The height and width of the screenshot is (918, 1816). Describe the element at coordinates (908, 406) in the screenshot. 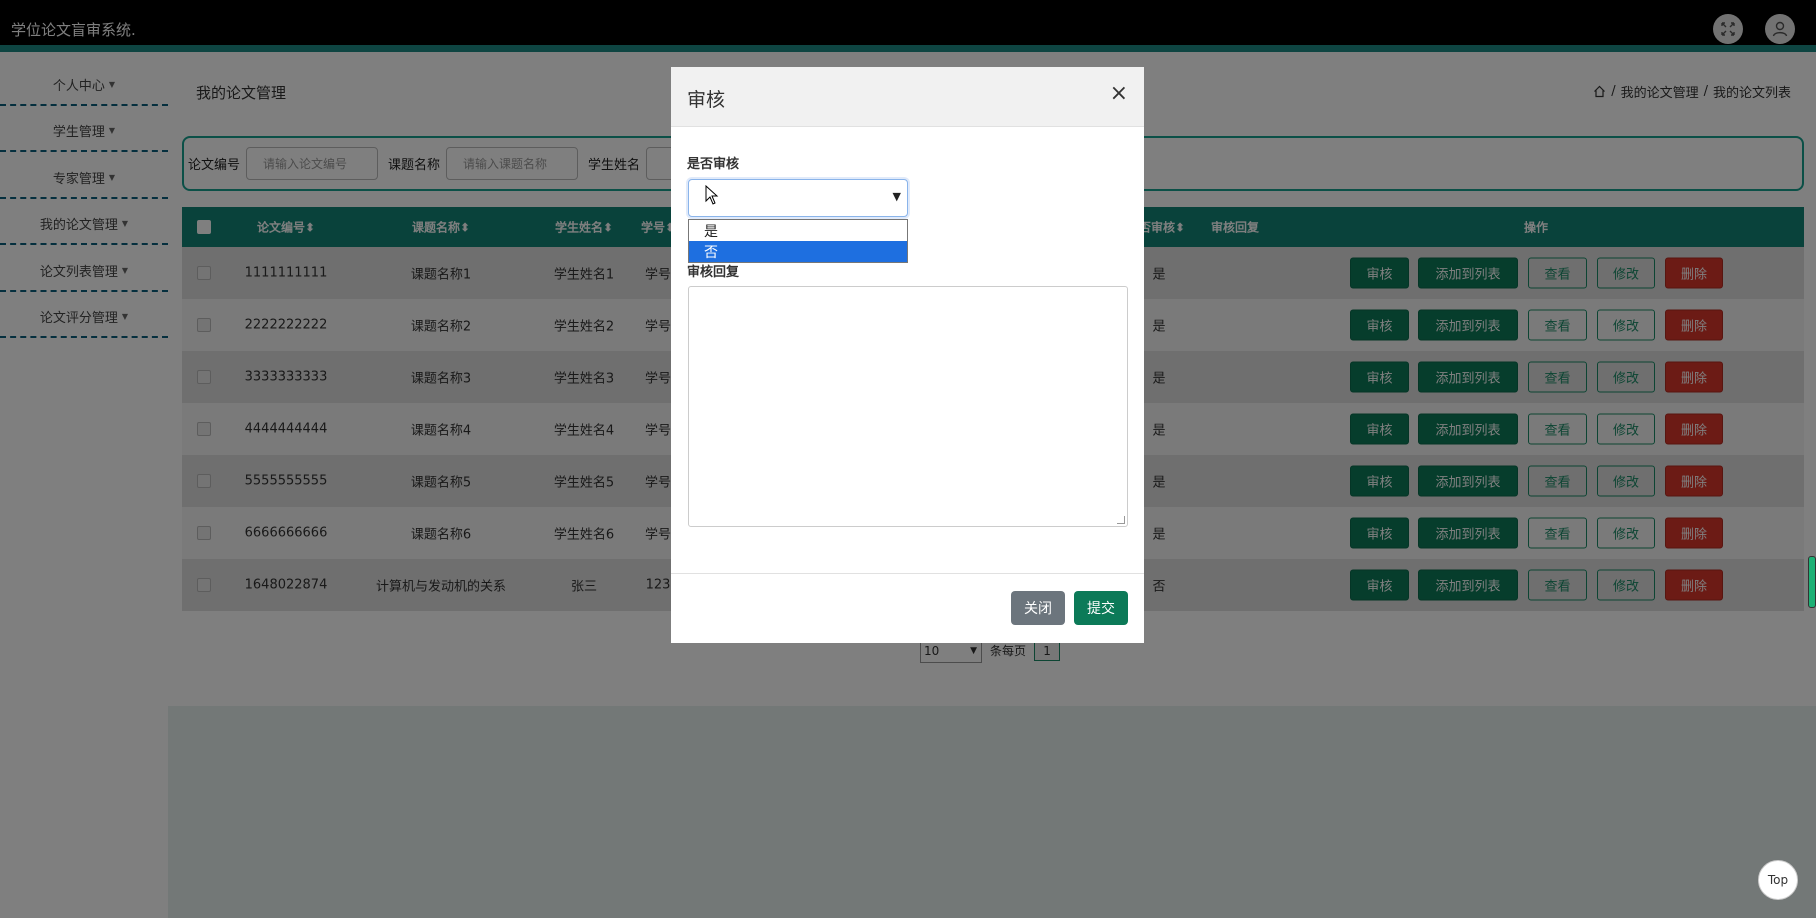

I see `audit-reply-textarea` at that location.